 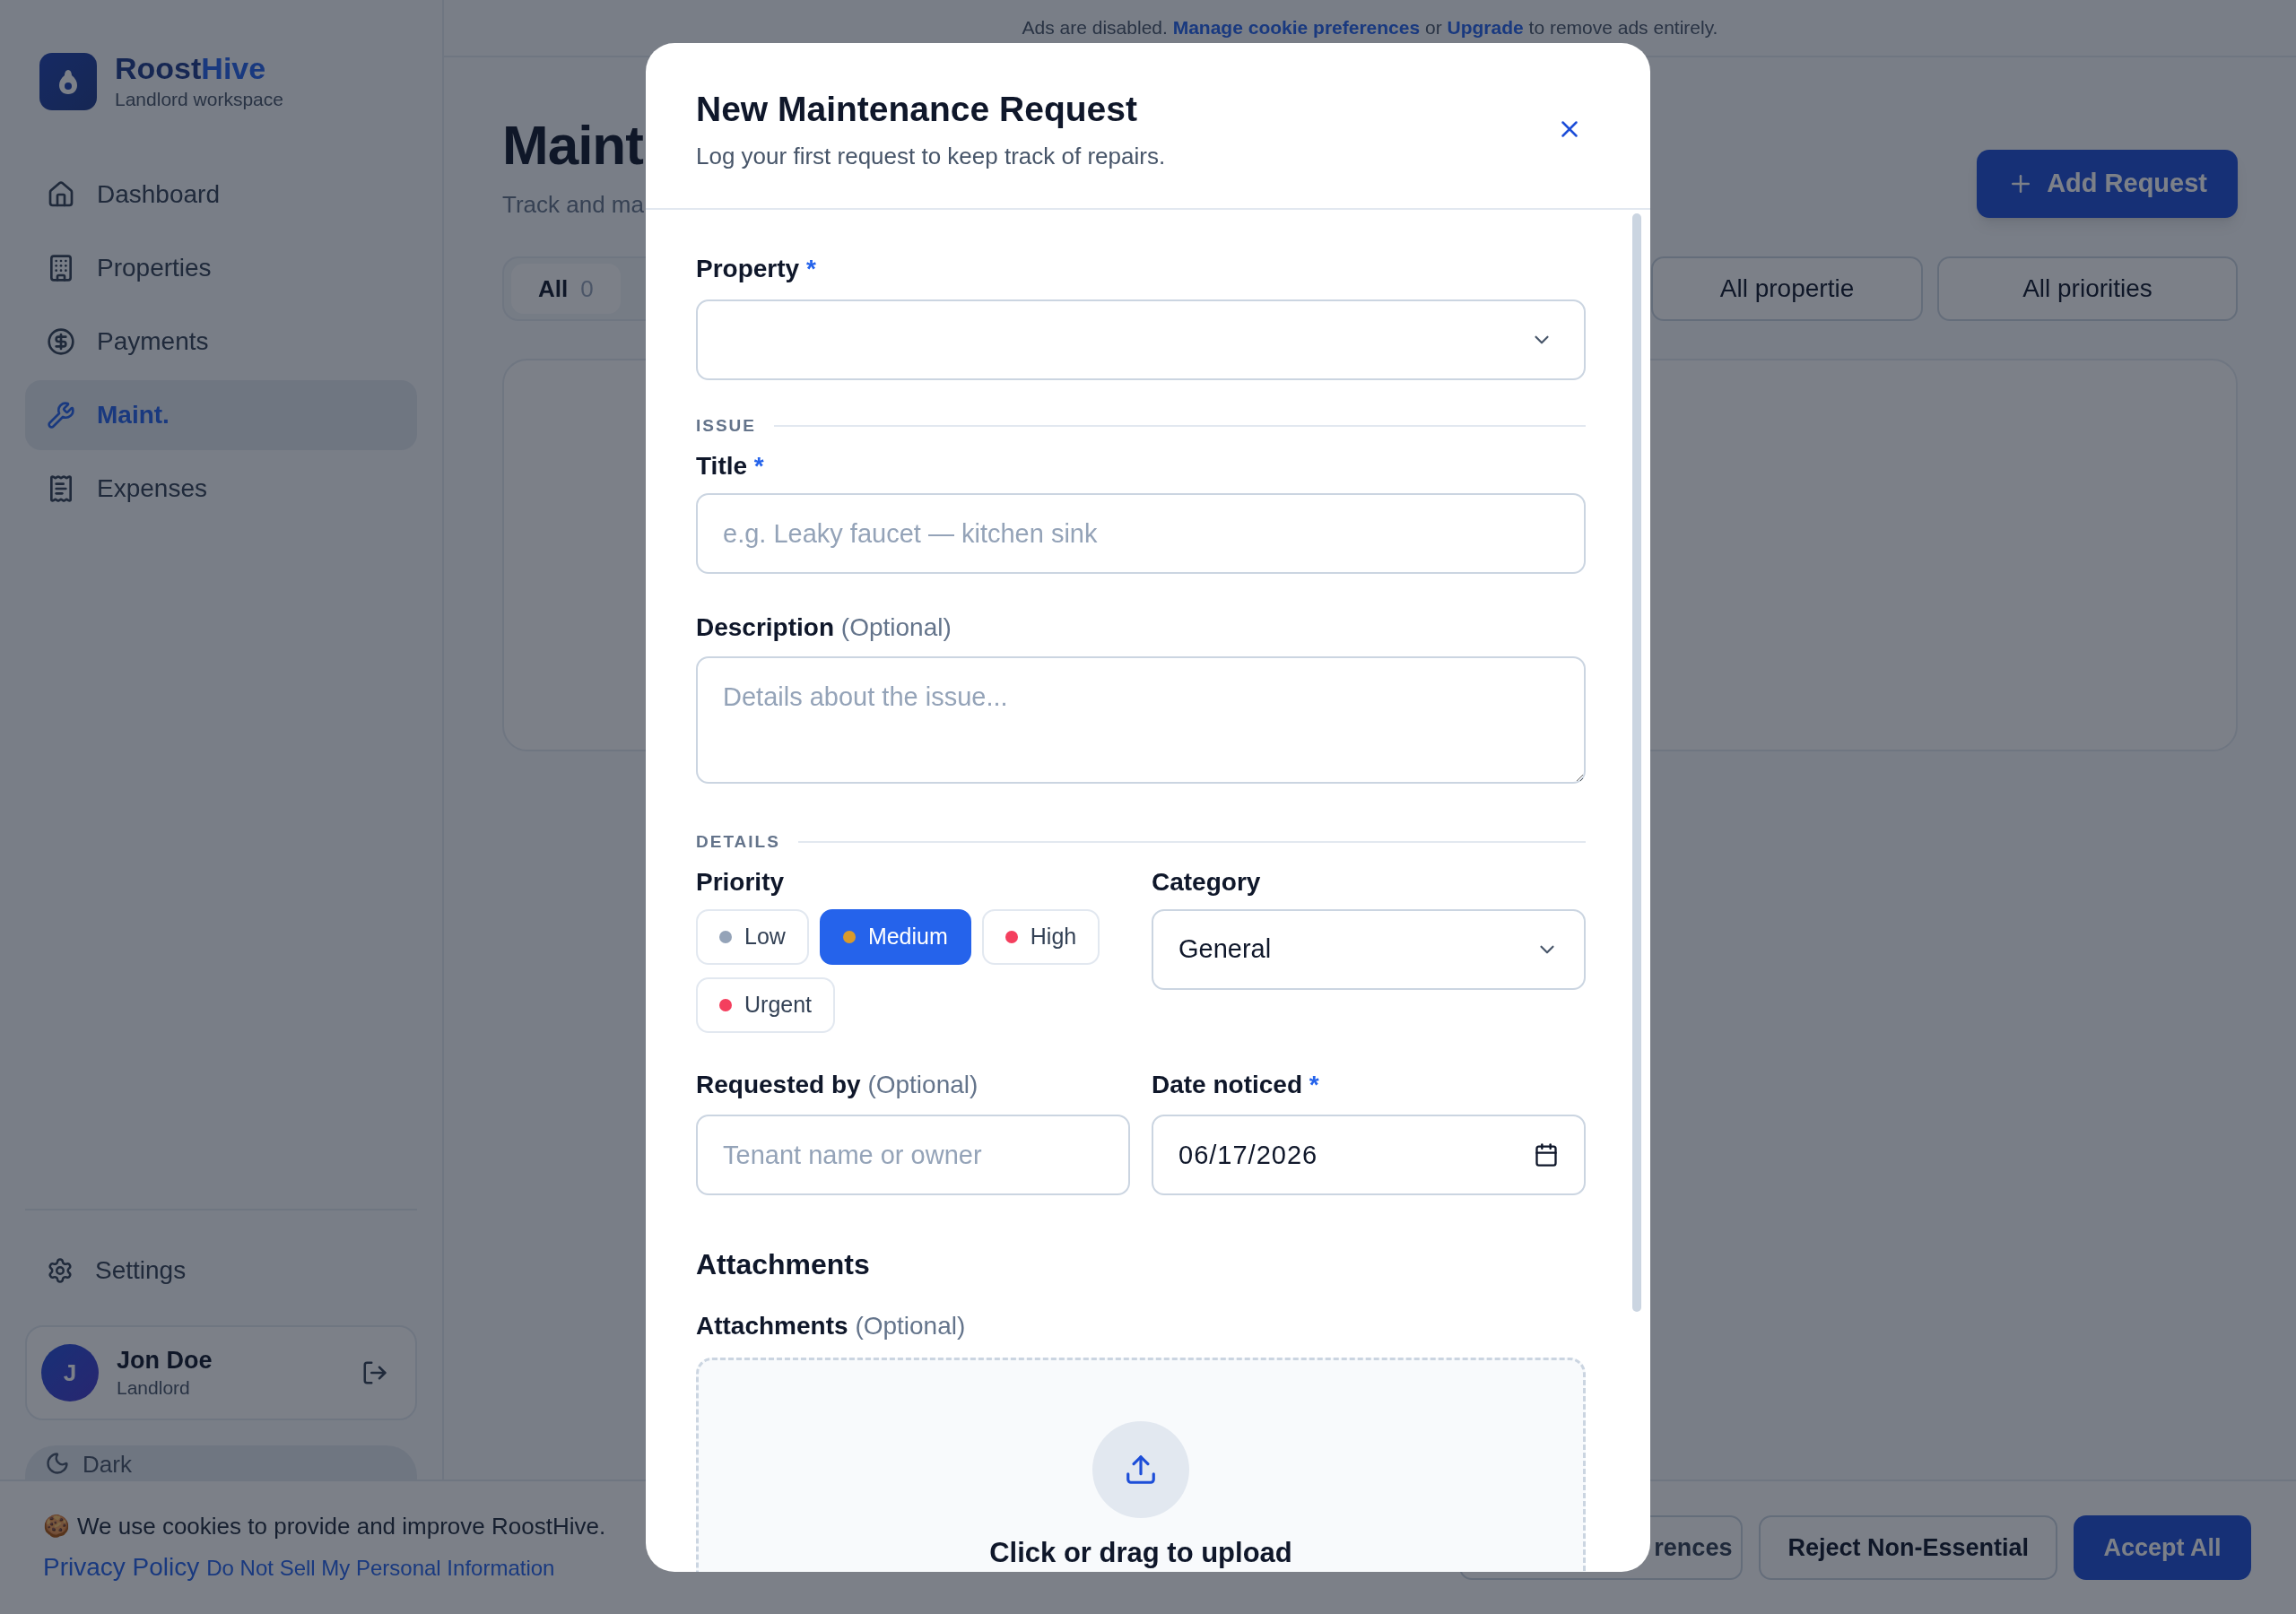 What do you see at coordinates (68, 81) in the screenshot?
I see `logo-icon` at bounding box center [68, 81].